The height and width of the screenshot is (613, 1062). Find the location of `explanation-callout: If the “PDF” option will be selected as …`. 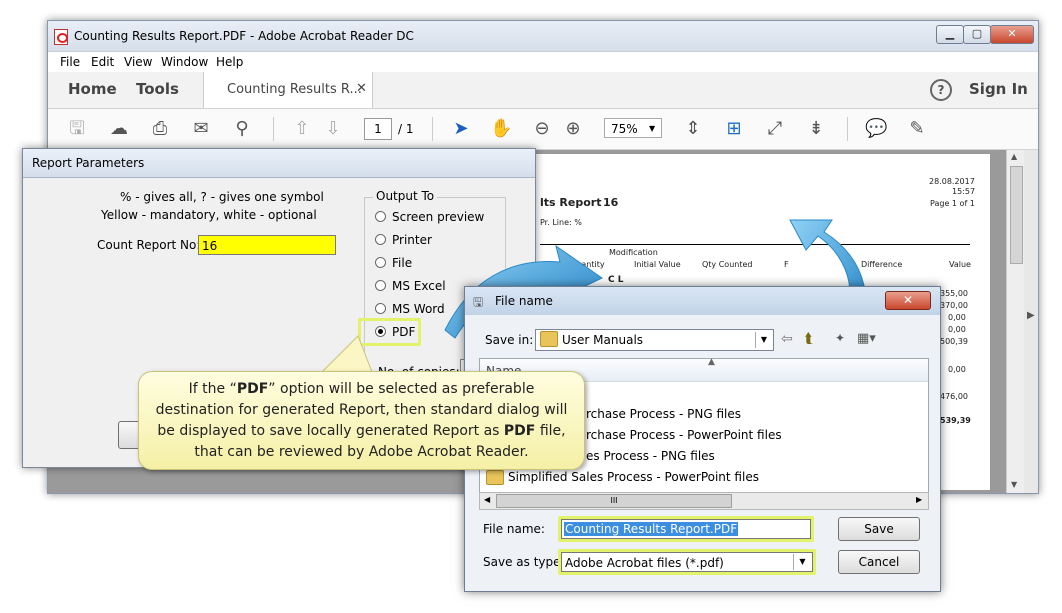

explanation-callout: If the “PDF” option will be selected as … is located at coordinates (361, 420).